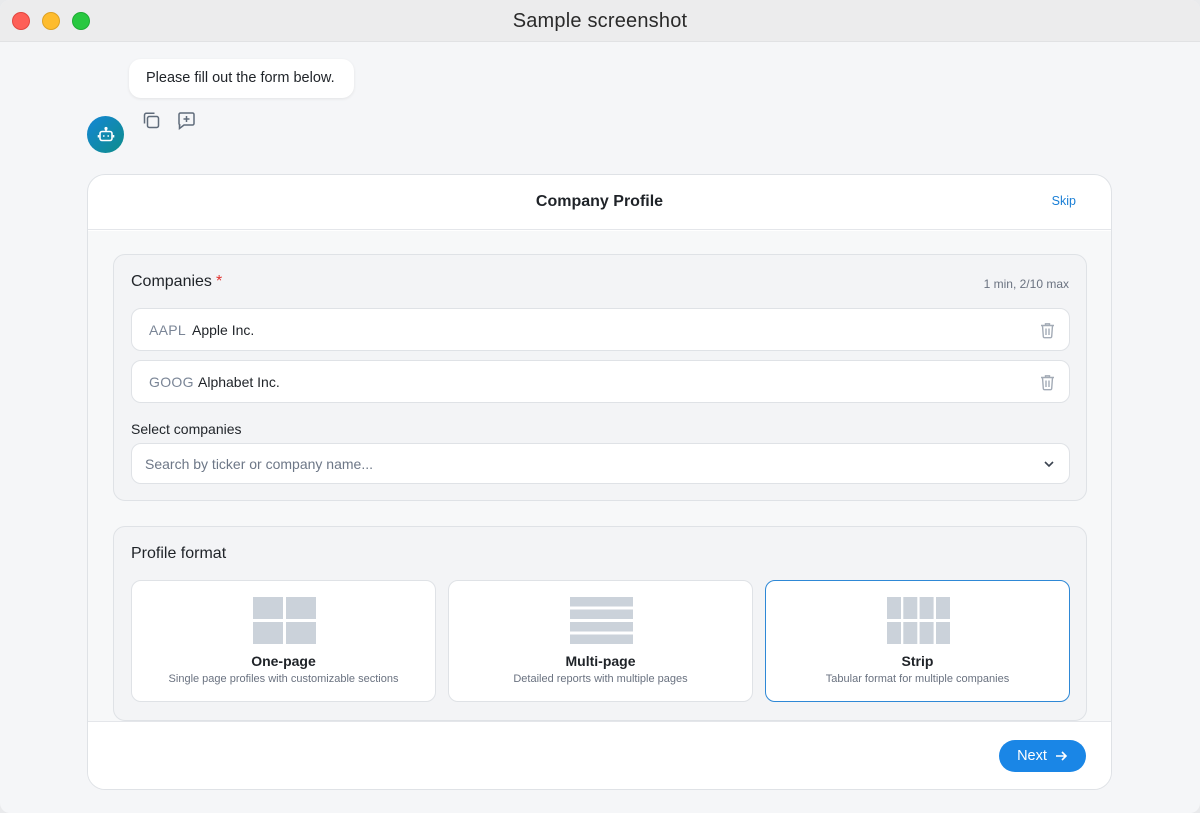 The image size is (1200, 813). I want to click on bot-icon, so click(105, 133).